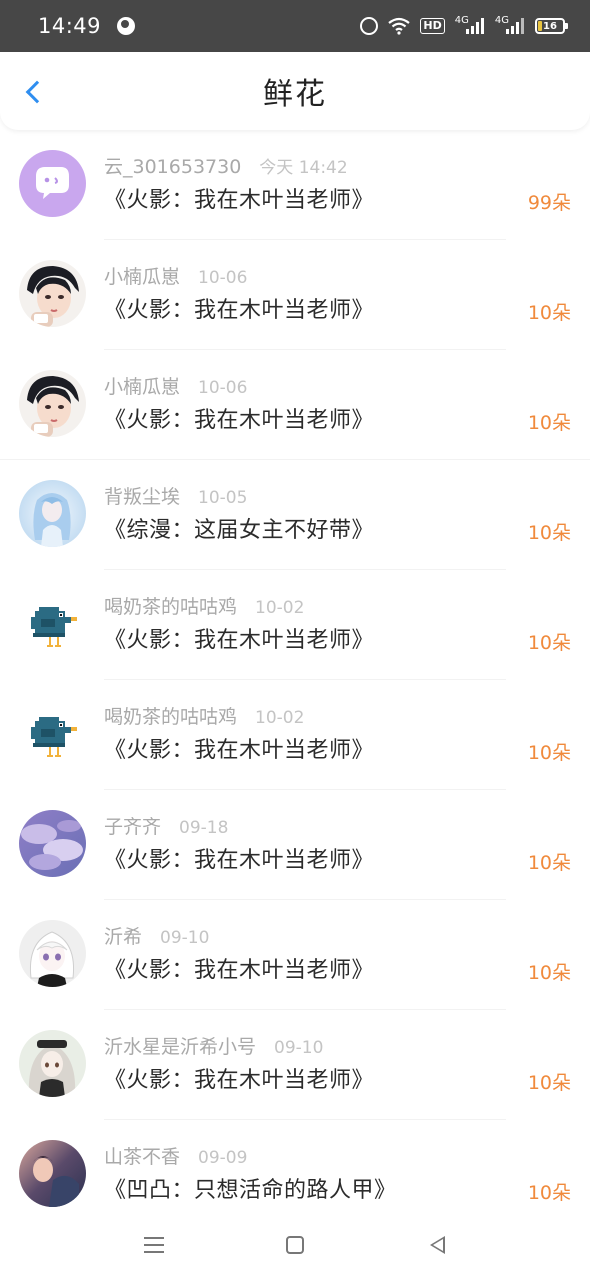 The height and width of the screenshot is (1280, 590). Describe the element at coordinates (549, 203) in the screenshot. I see `flower-count: 99朵` at that location.